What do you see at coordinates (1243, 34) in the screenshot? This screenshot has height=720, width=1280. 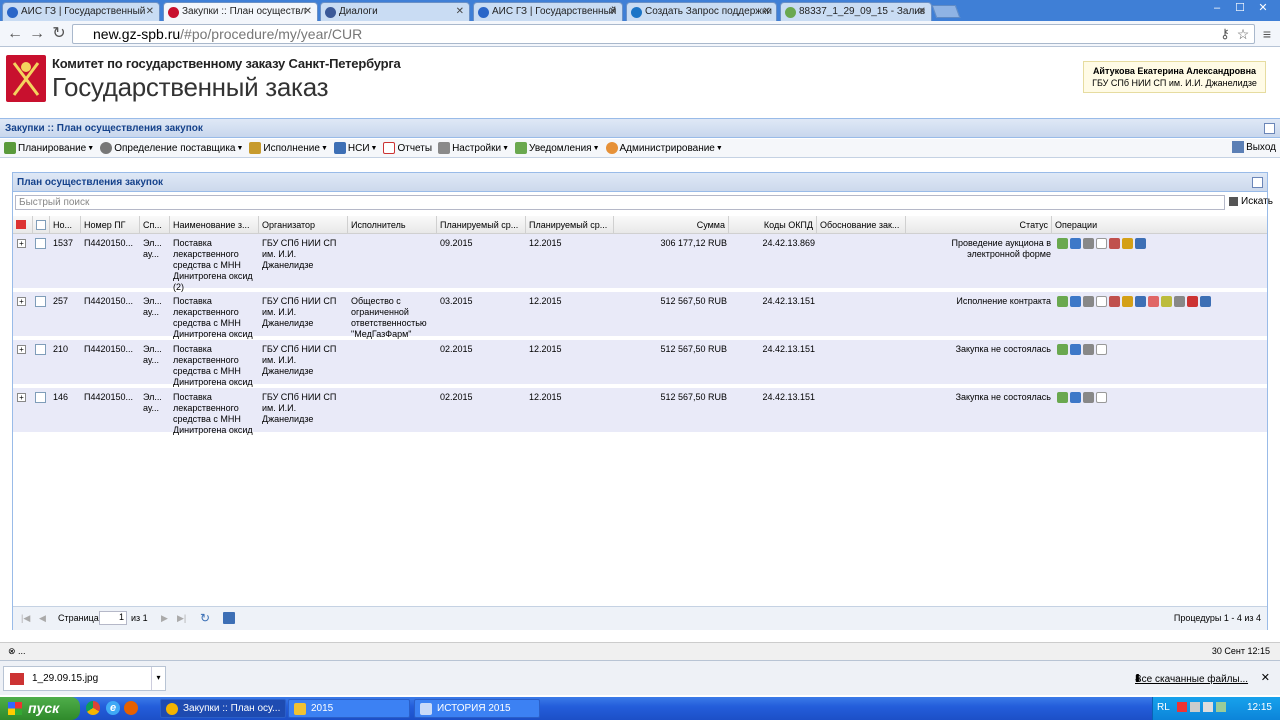 I see `star-icon: ☆` at bounding box center [1243, 34].